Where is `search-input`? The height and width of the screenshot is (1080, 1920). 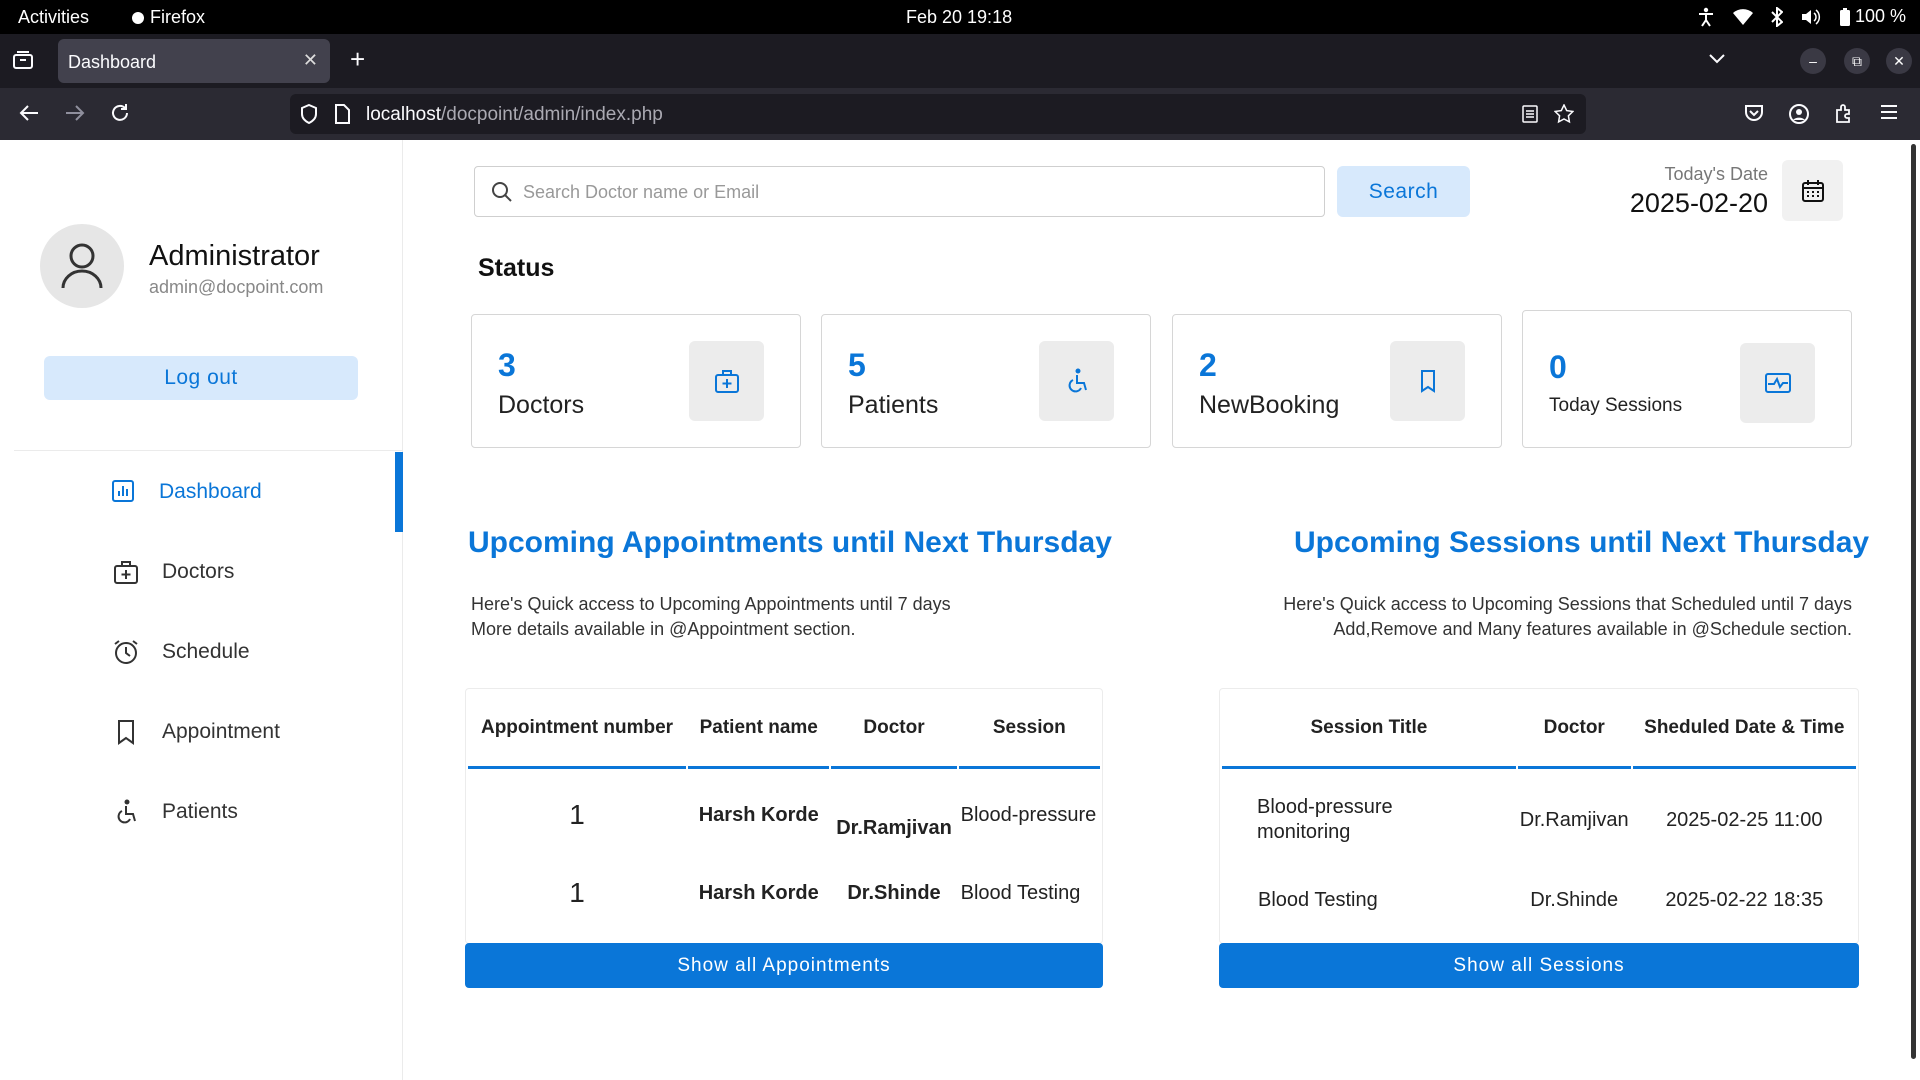
search-input is located at coordinates (913, 192).